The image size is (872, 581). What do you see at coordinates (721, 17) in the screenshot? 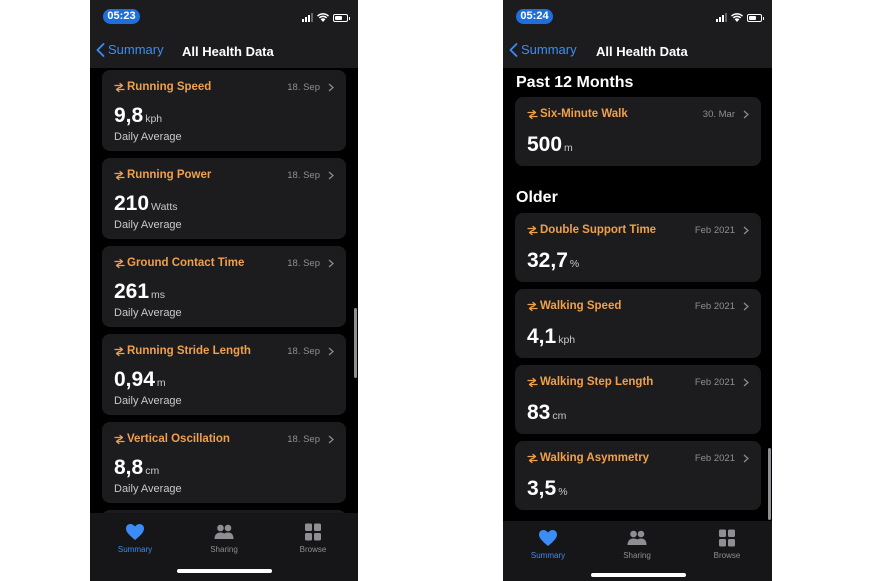
I see `cellular-signal-icon` at bounding box center [721, 17].